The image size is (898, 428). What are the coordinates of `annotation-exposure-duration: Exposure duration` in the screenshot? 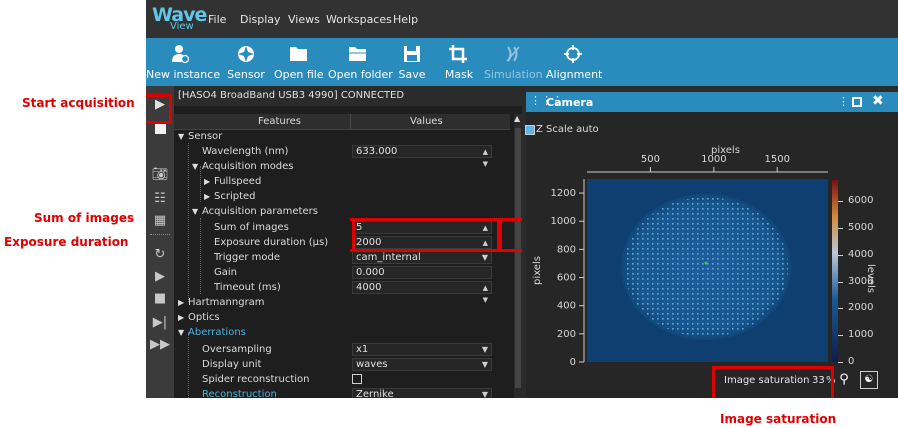 It's located at (66, 242).